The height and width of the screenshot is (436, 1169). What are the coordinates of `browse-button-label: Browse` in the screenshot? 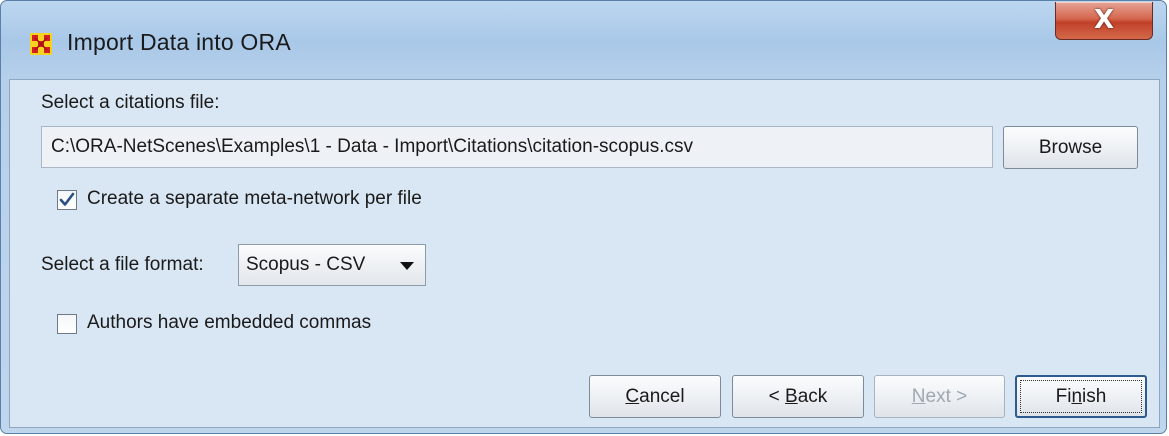 It's located at (1070, 147).